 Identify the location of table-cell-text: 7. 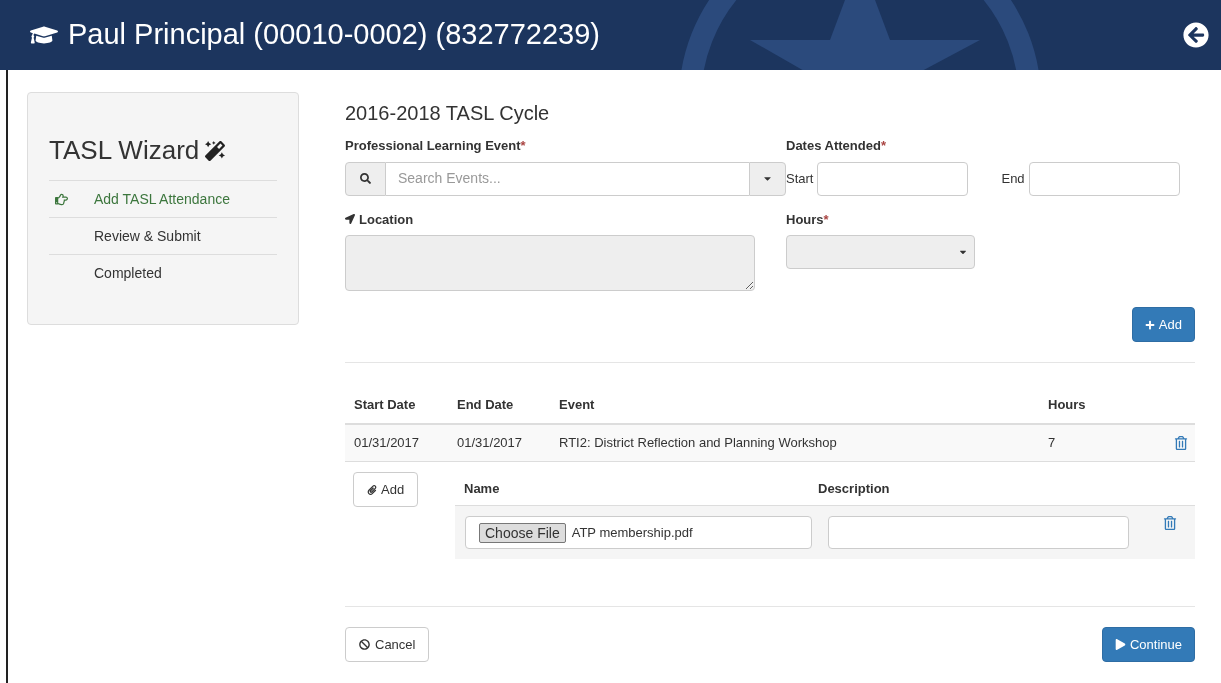
(1052, 443).